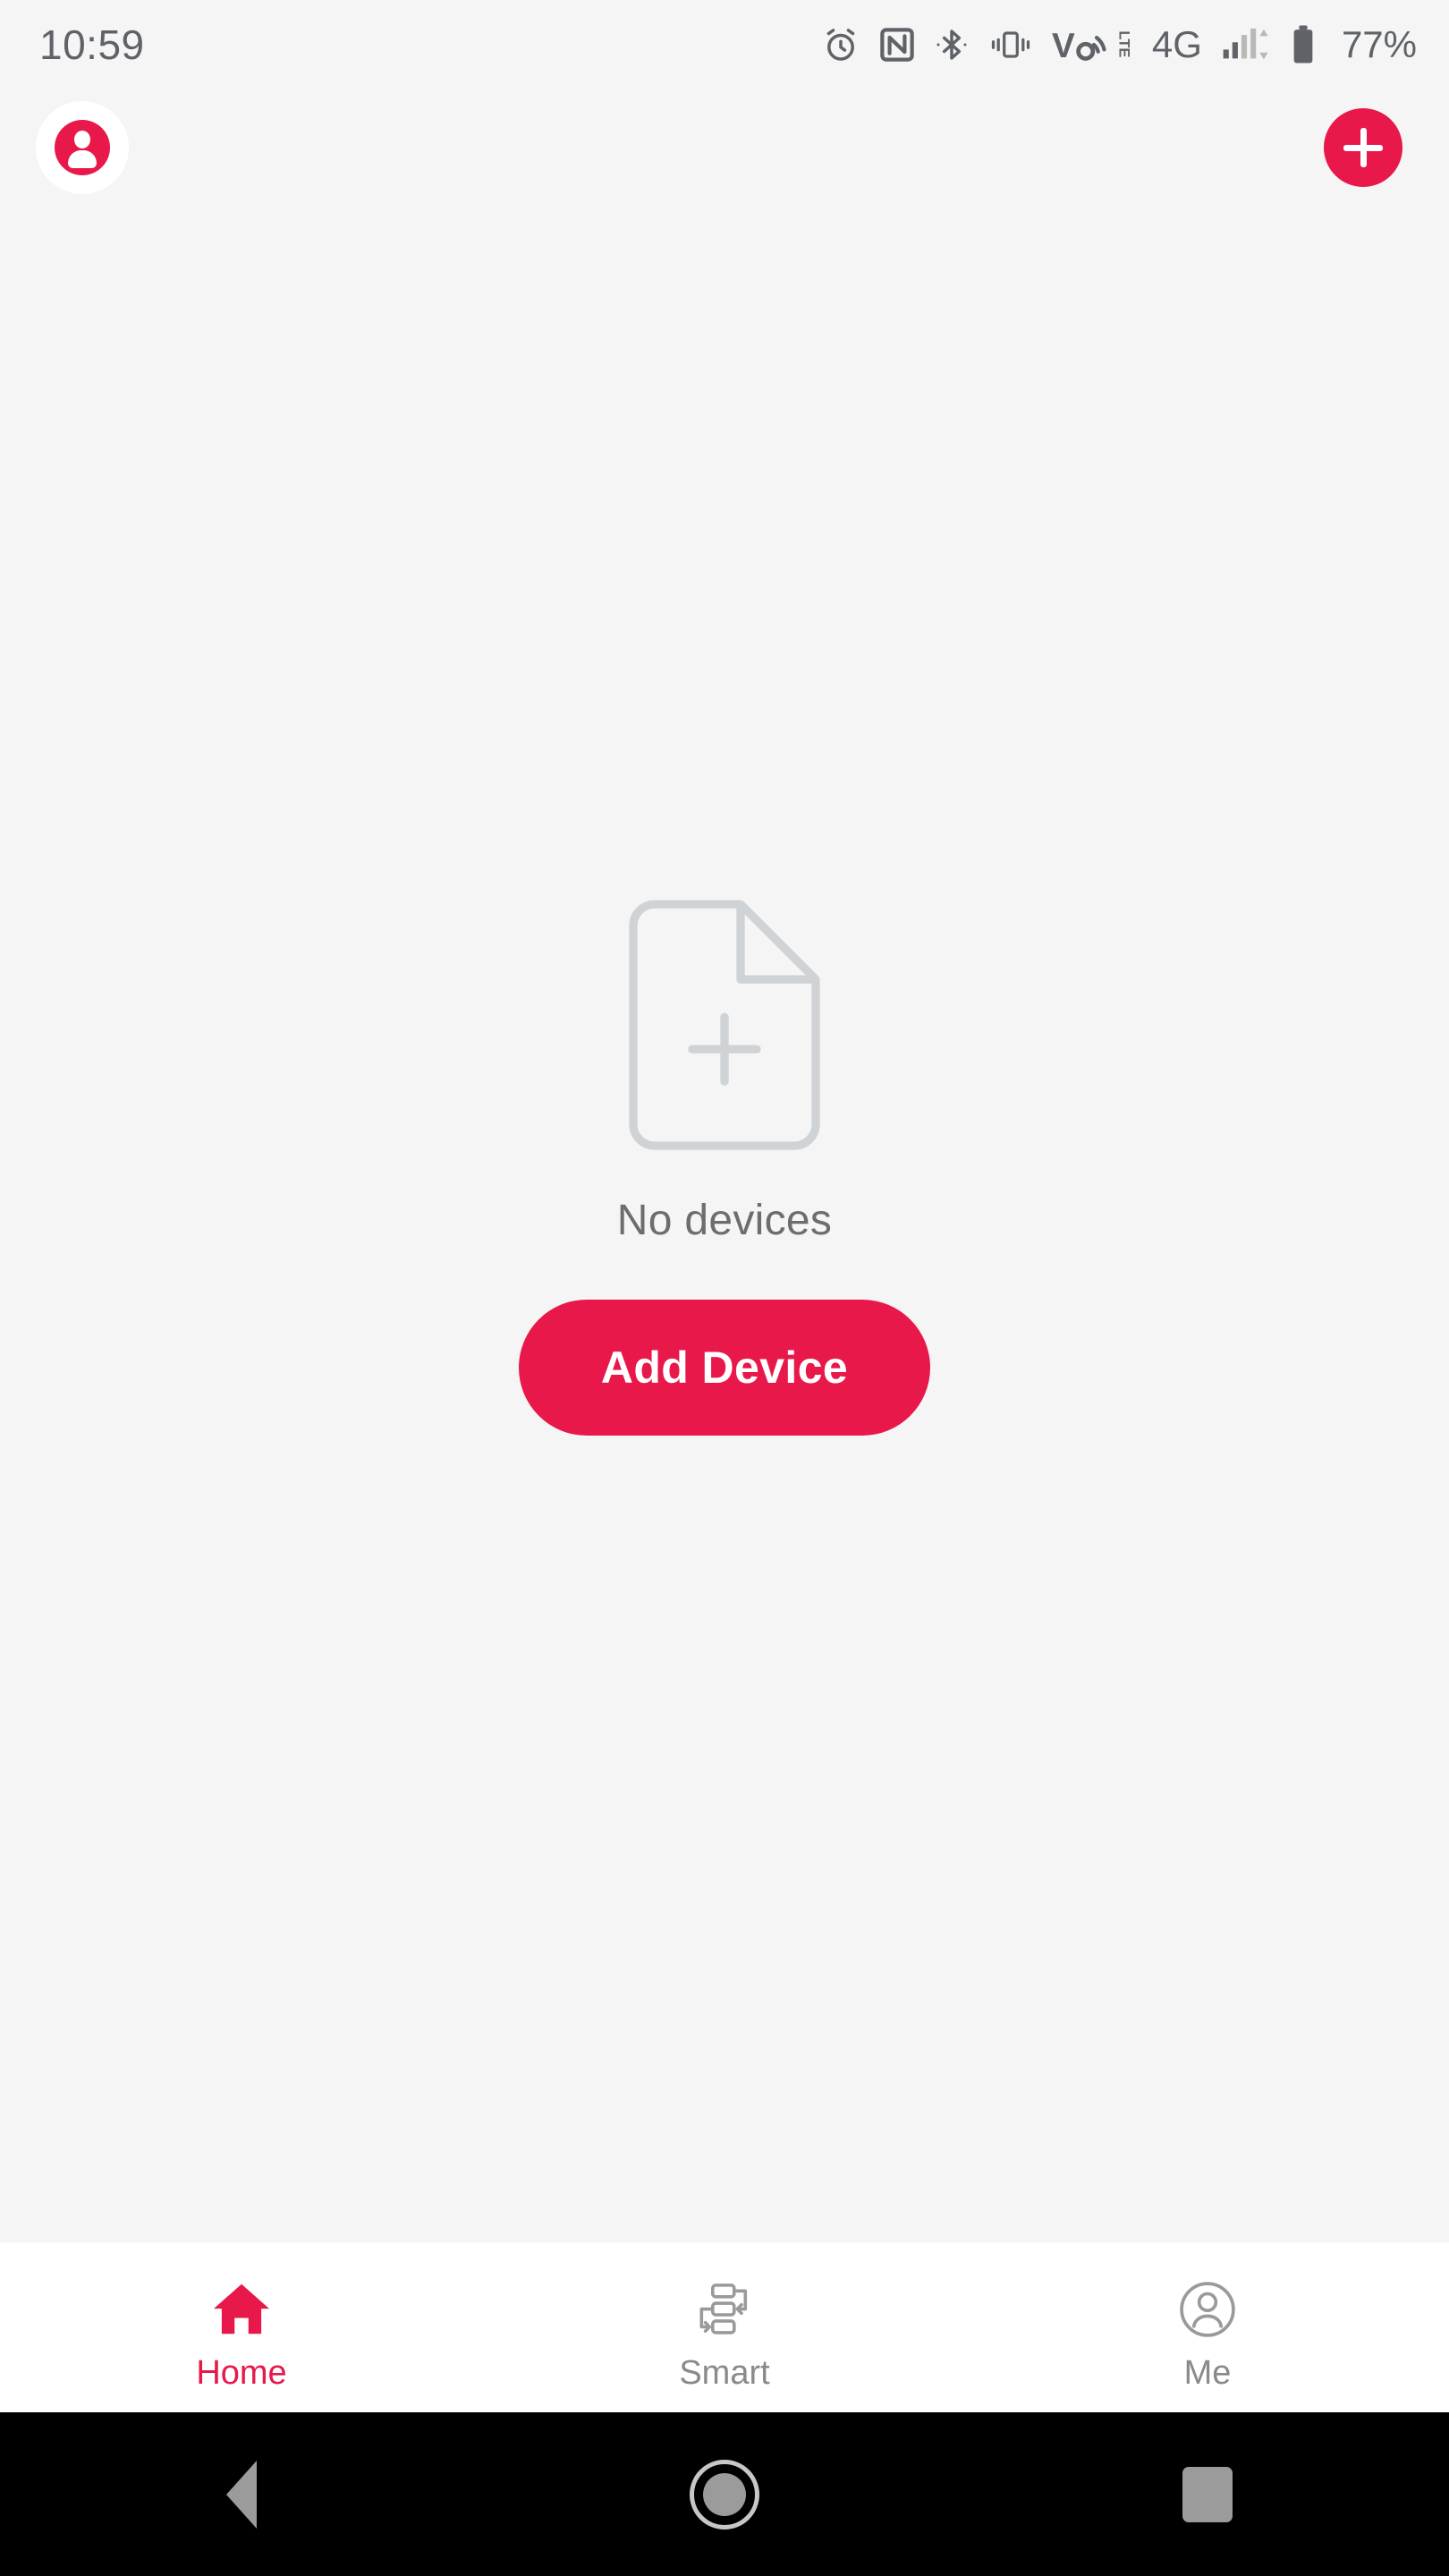 This screenshot has height=2576, width=1449. What do you see at coordinates (724, 44) in the screenshot?
I see `status-bar: 10:59 V LTE 4G 77%` at bounding box center [724, 44].